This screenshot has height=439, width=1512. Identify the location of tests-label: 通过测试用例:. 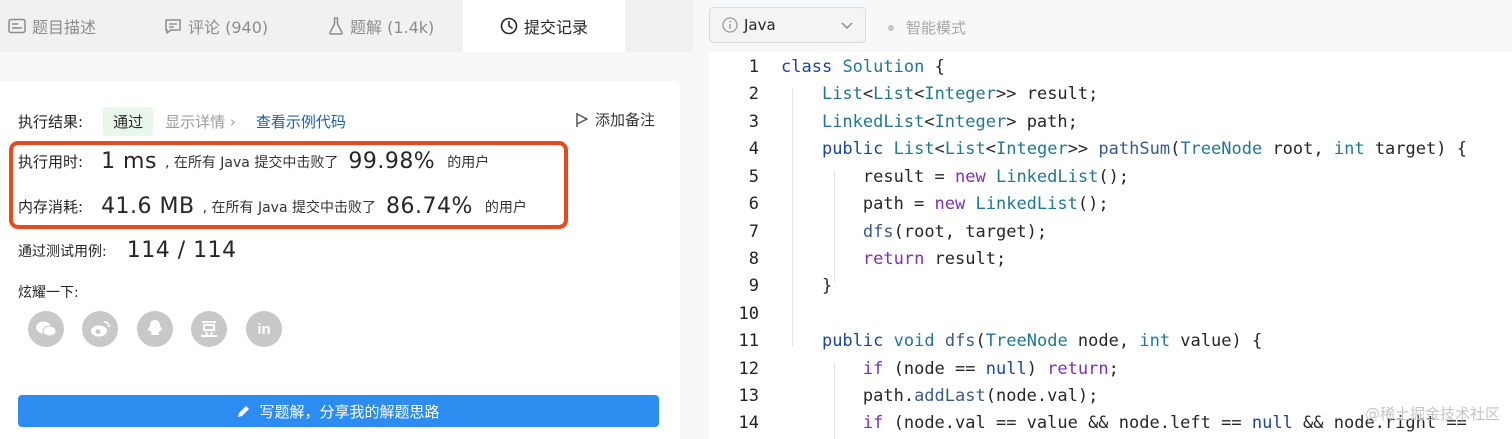
(62, 251).